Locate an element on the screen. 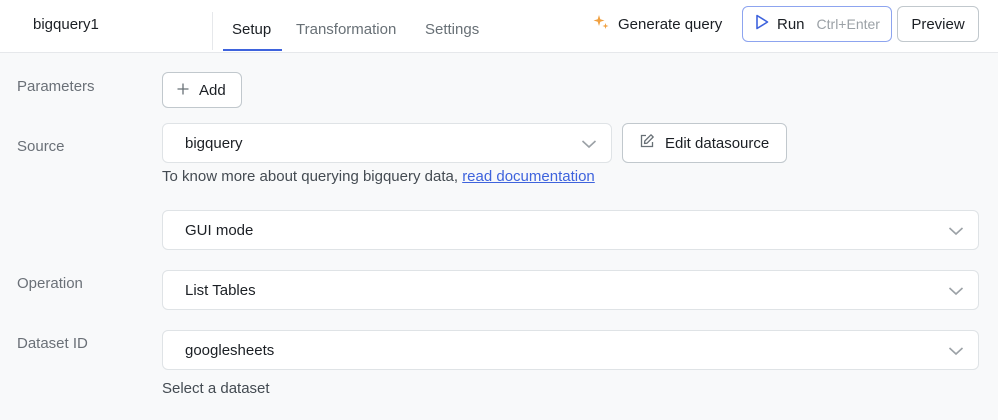 The image size is (998, 420). preview-label: Preview is located at coordinates (938, 24).